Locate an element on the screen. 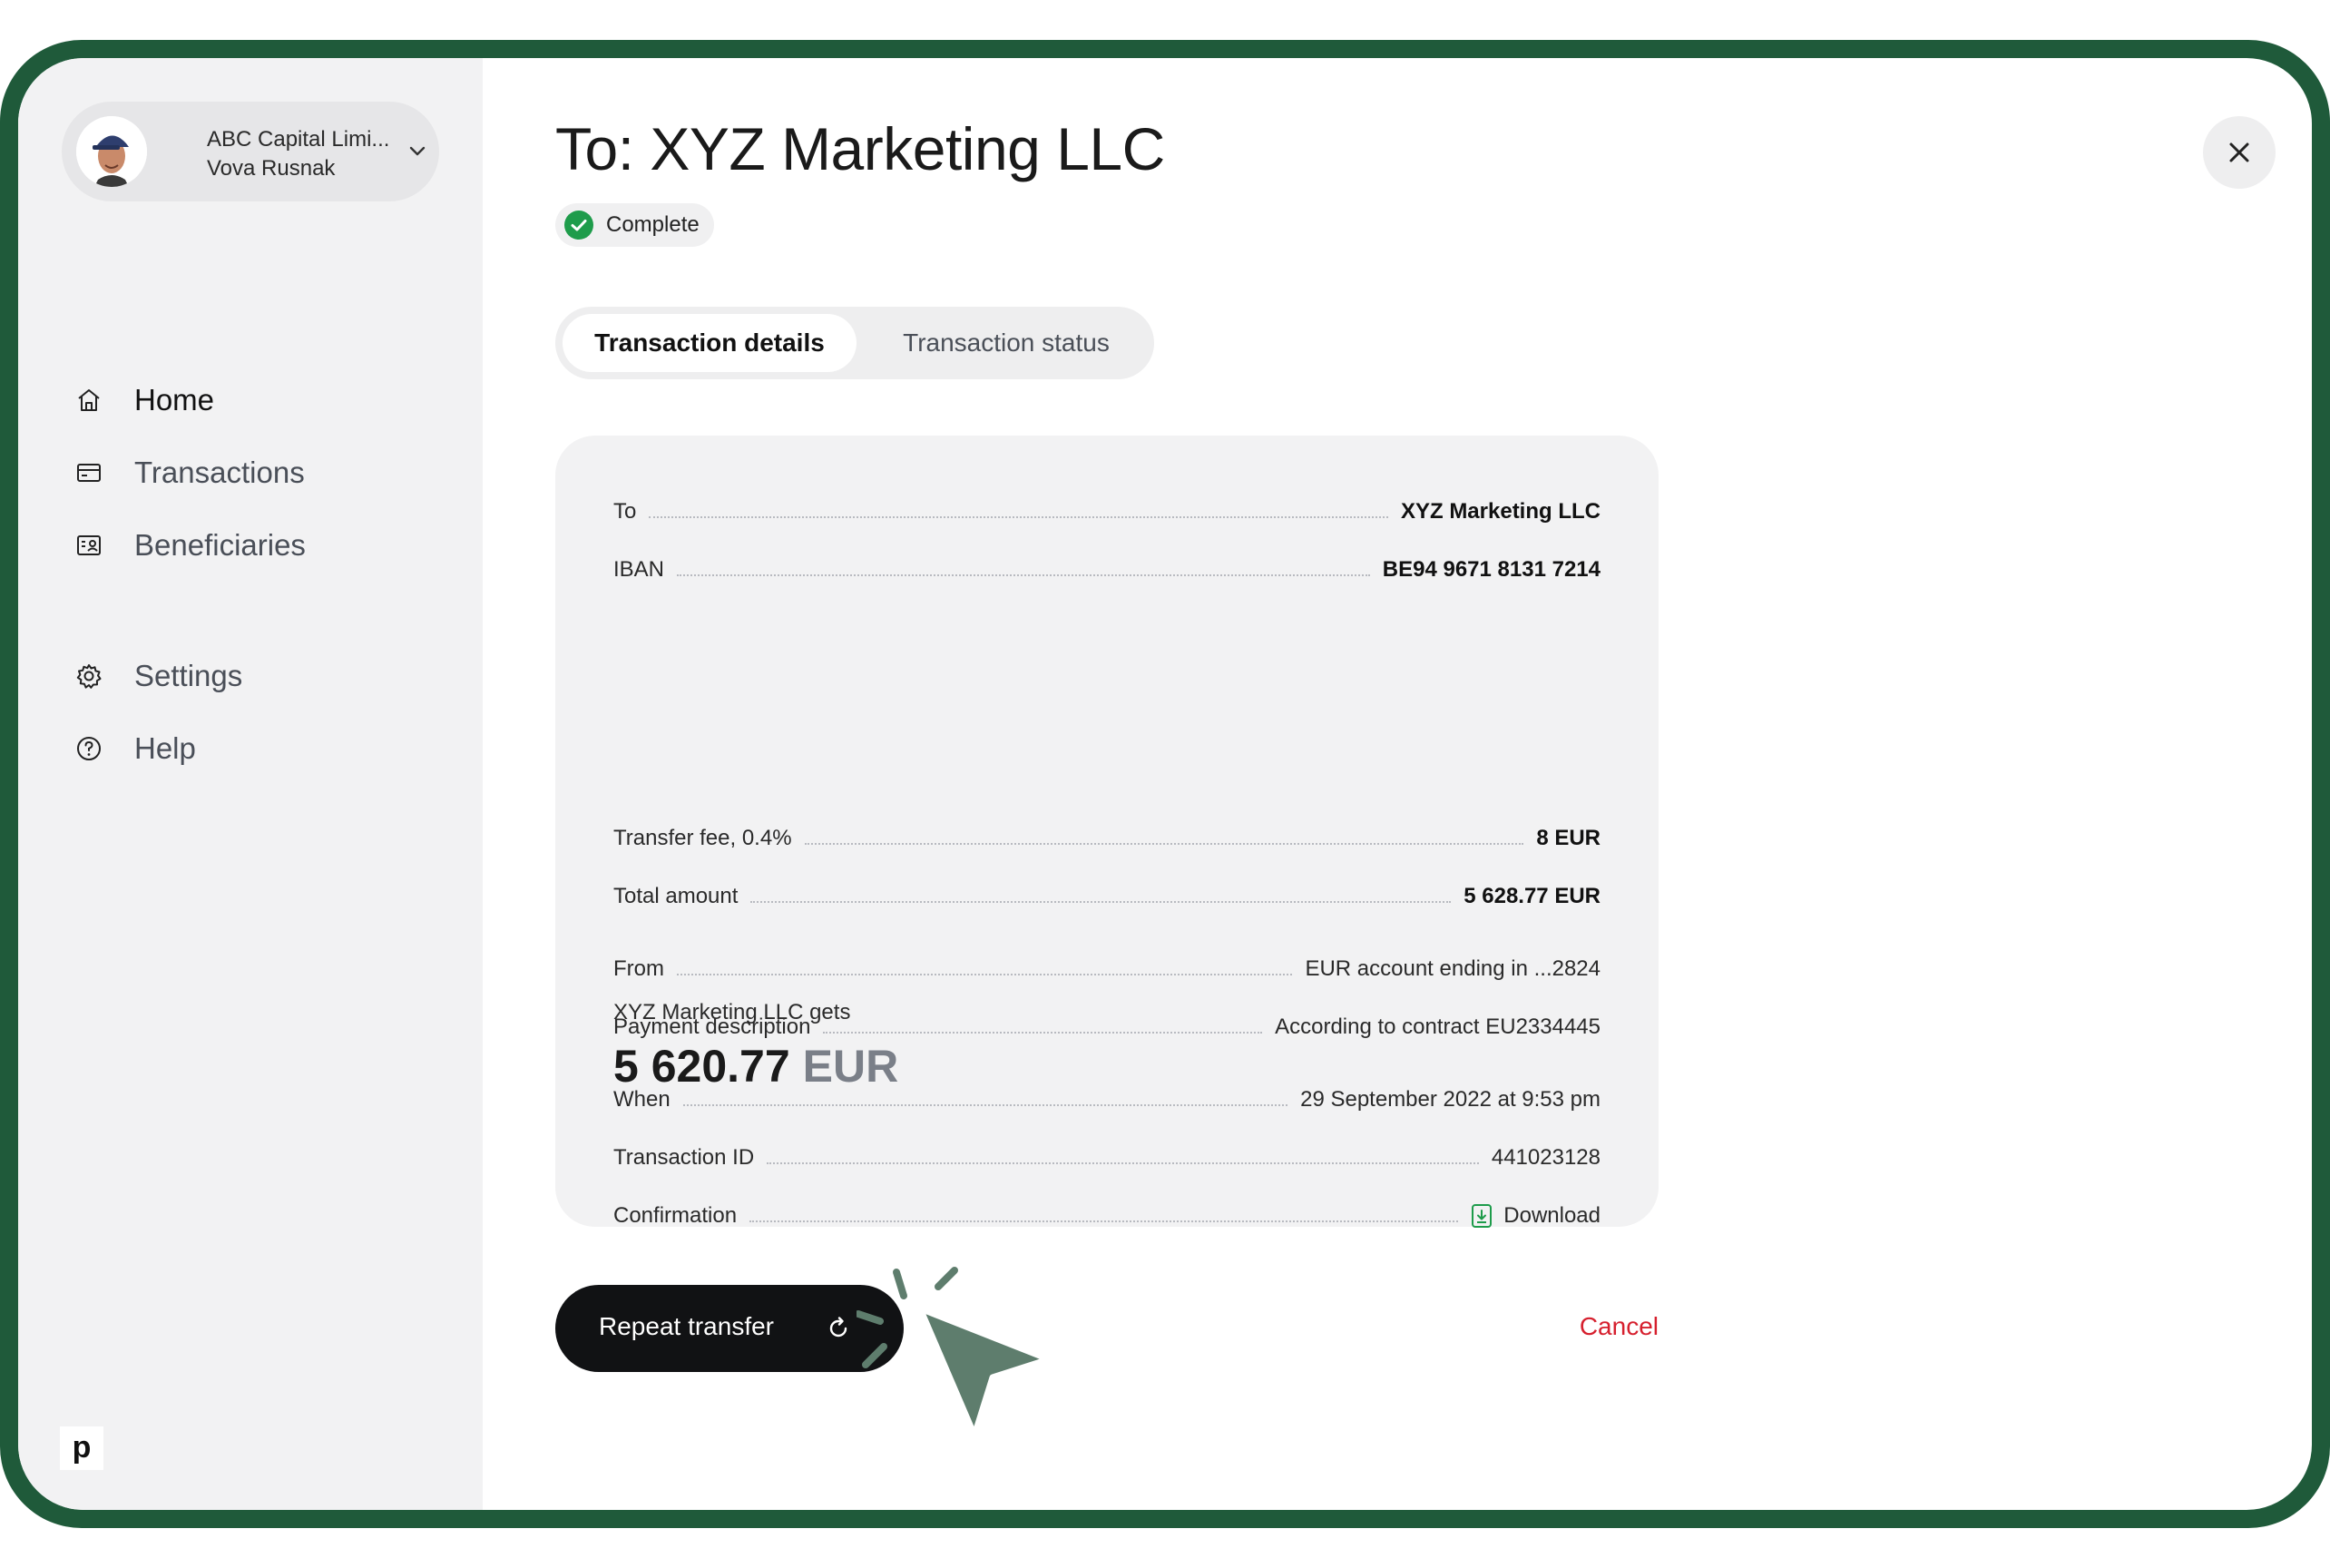 The width and height of the screenshot is (2330, 1568). close-icon is located at coordinates (2239, 152).